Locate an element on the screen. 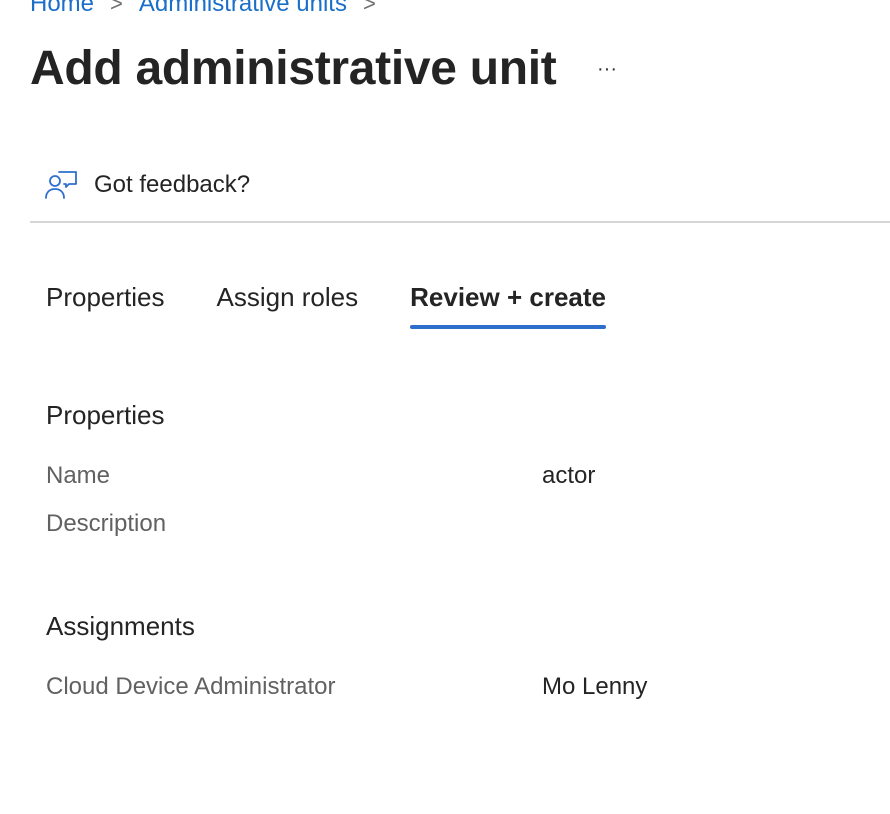 The height and width of the screenshot is (814, 890). tab-bar: Properties Assign roles Review + create is located at coordinates (352, 305).